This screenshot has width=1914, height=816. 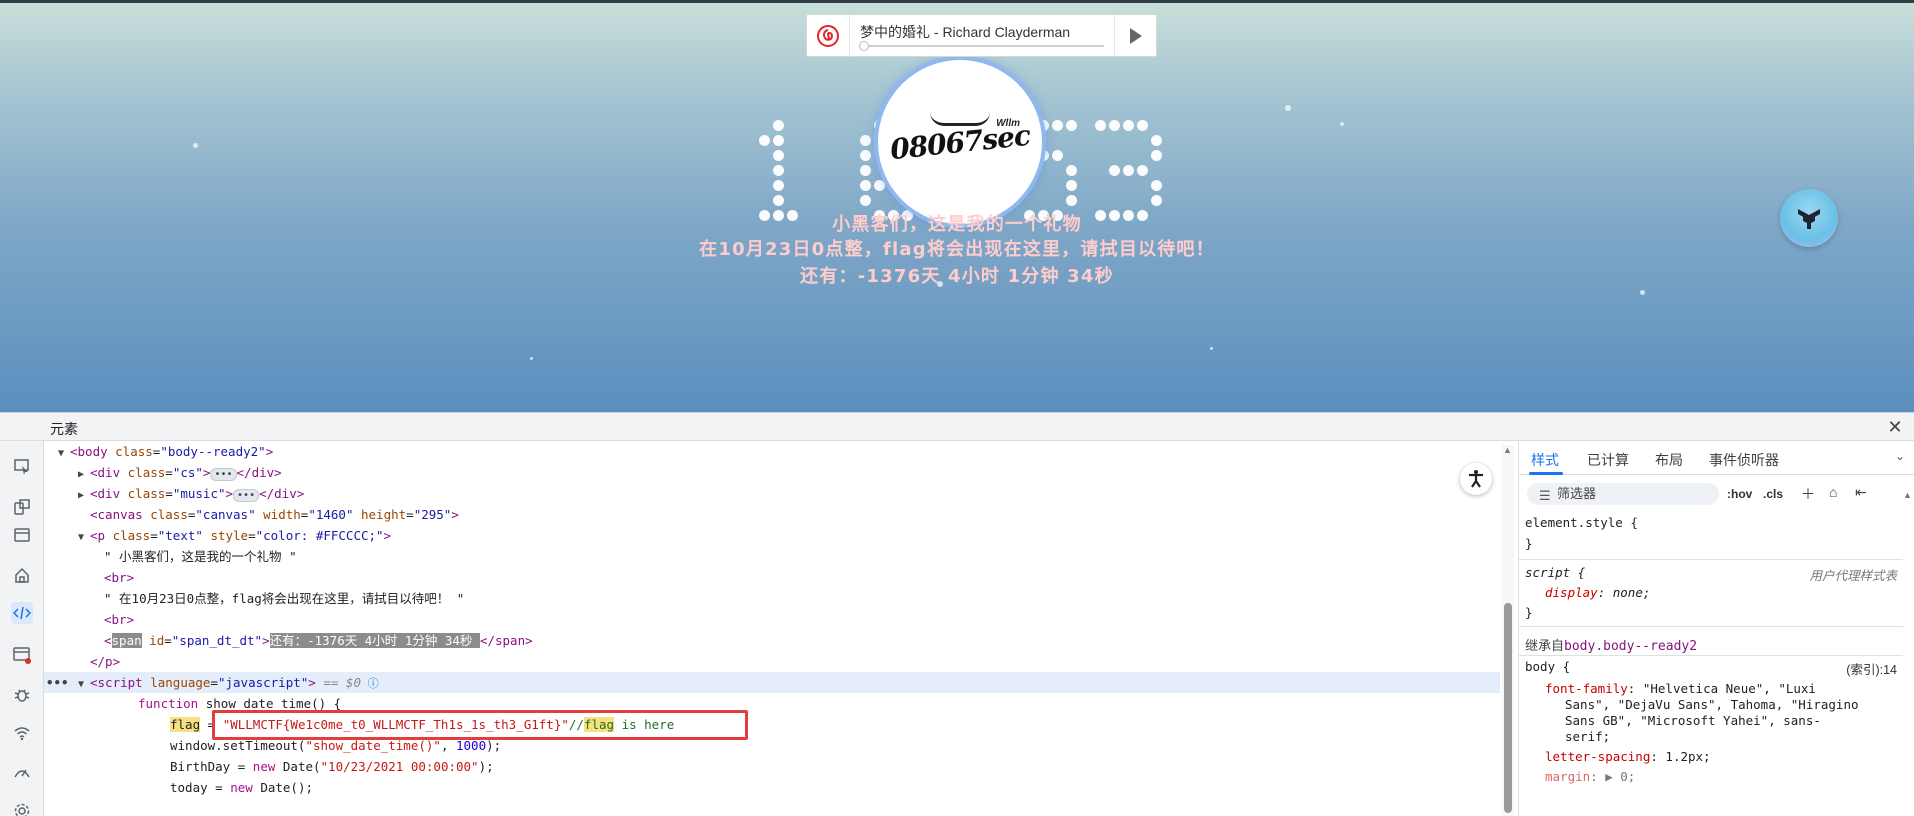 What do you see at coordinates (1581, 522) in the screenshot?
I see `selector-element-style: element.style {` at bounding box center [1581, 522].